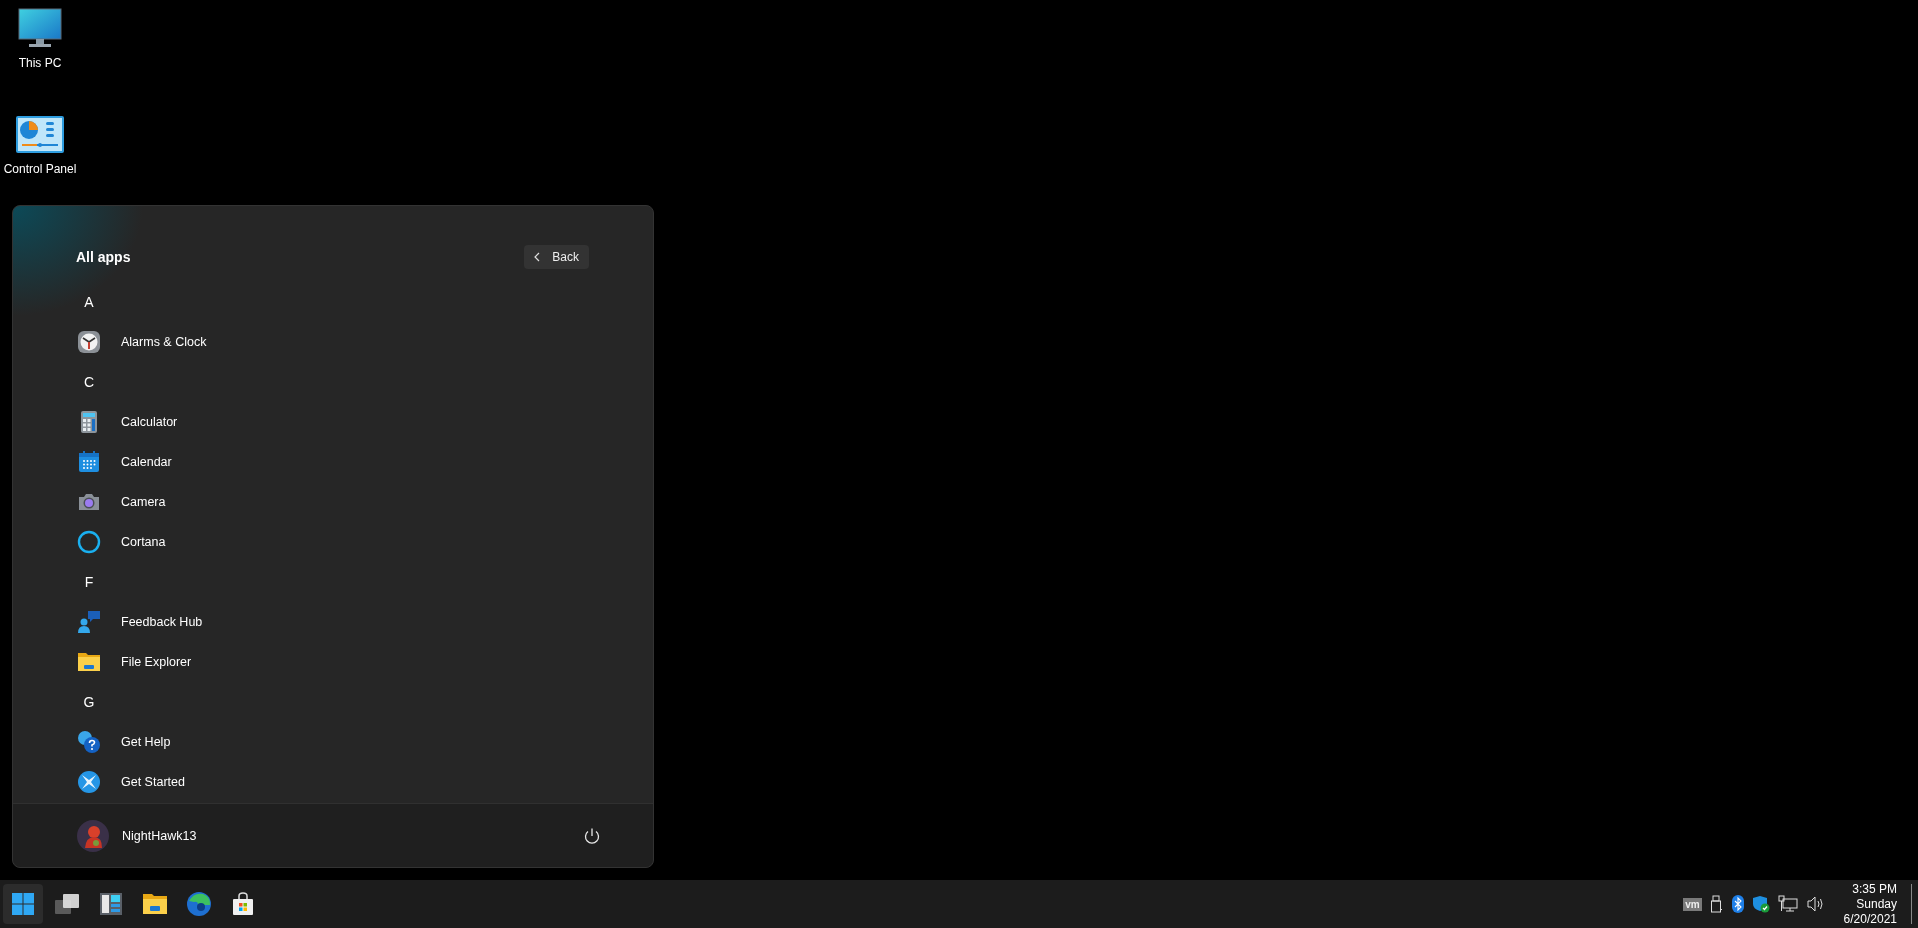 The image size is (1918, 928). I want to click on shield-check-icon, so click(1760, 904).